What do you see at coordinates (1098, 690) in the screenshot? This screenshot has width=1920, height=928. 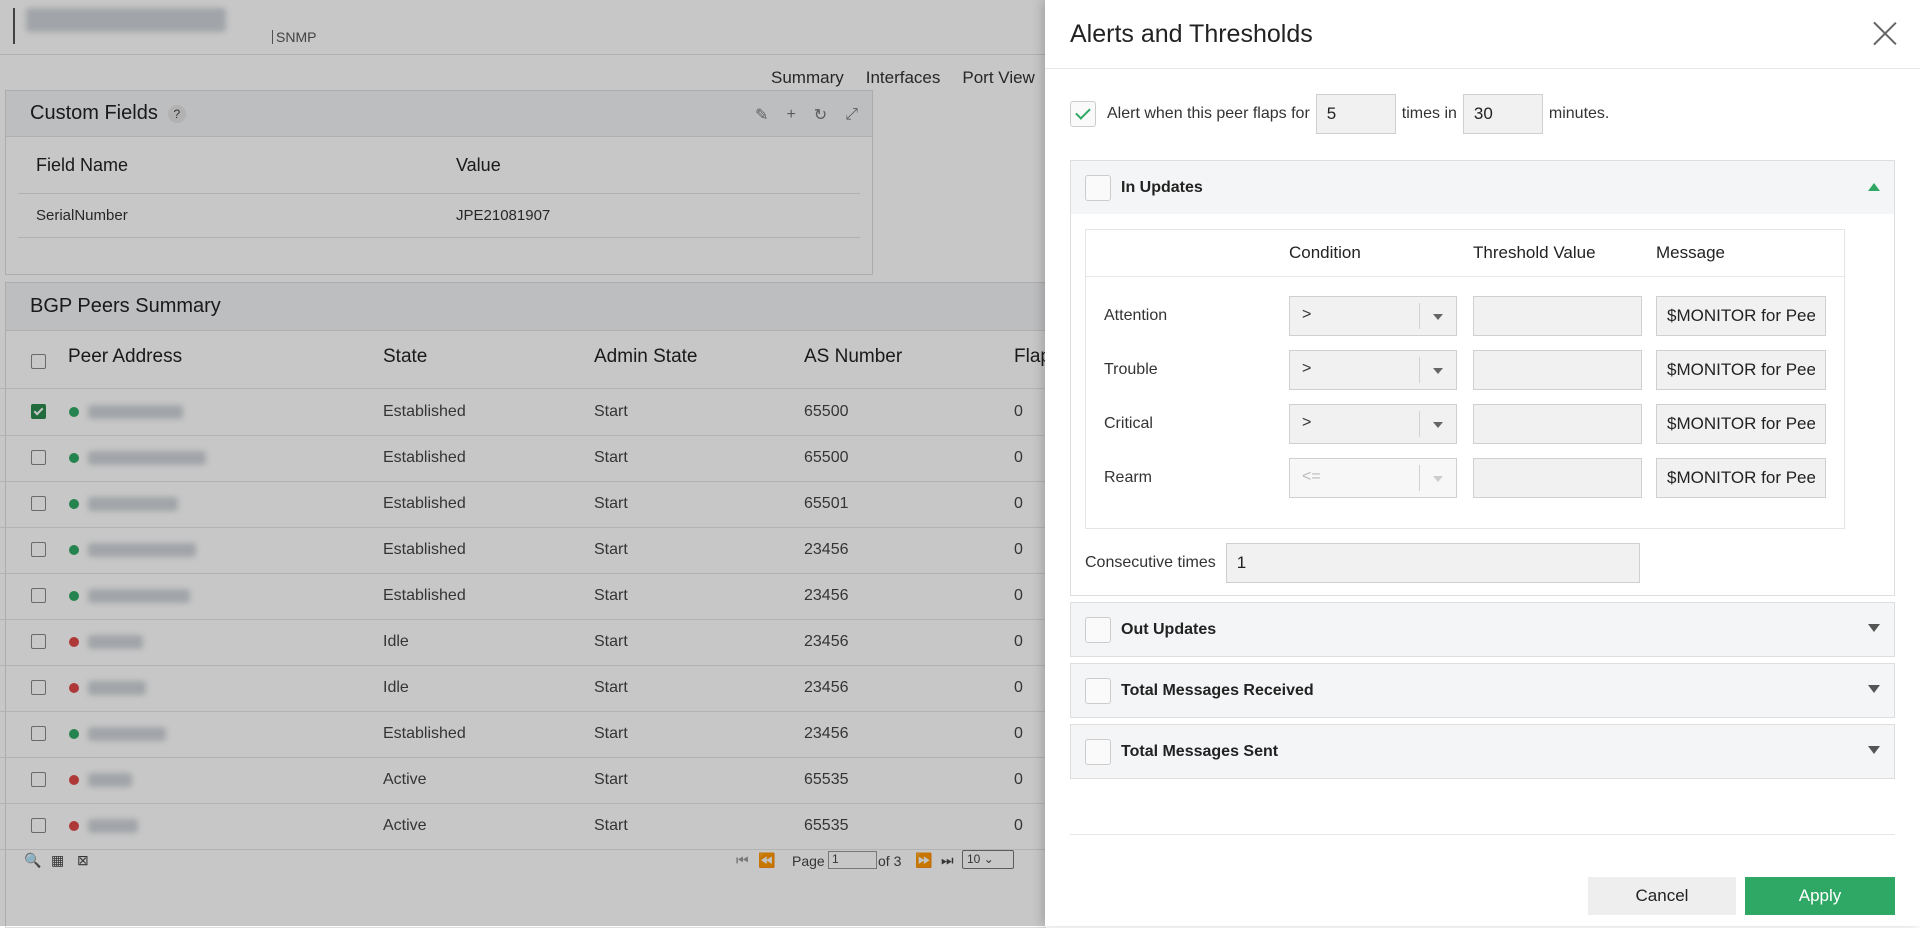 I see `total-messages-received-checkbox` at bounding box center [1098, 690].